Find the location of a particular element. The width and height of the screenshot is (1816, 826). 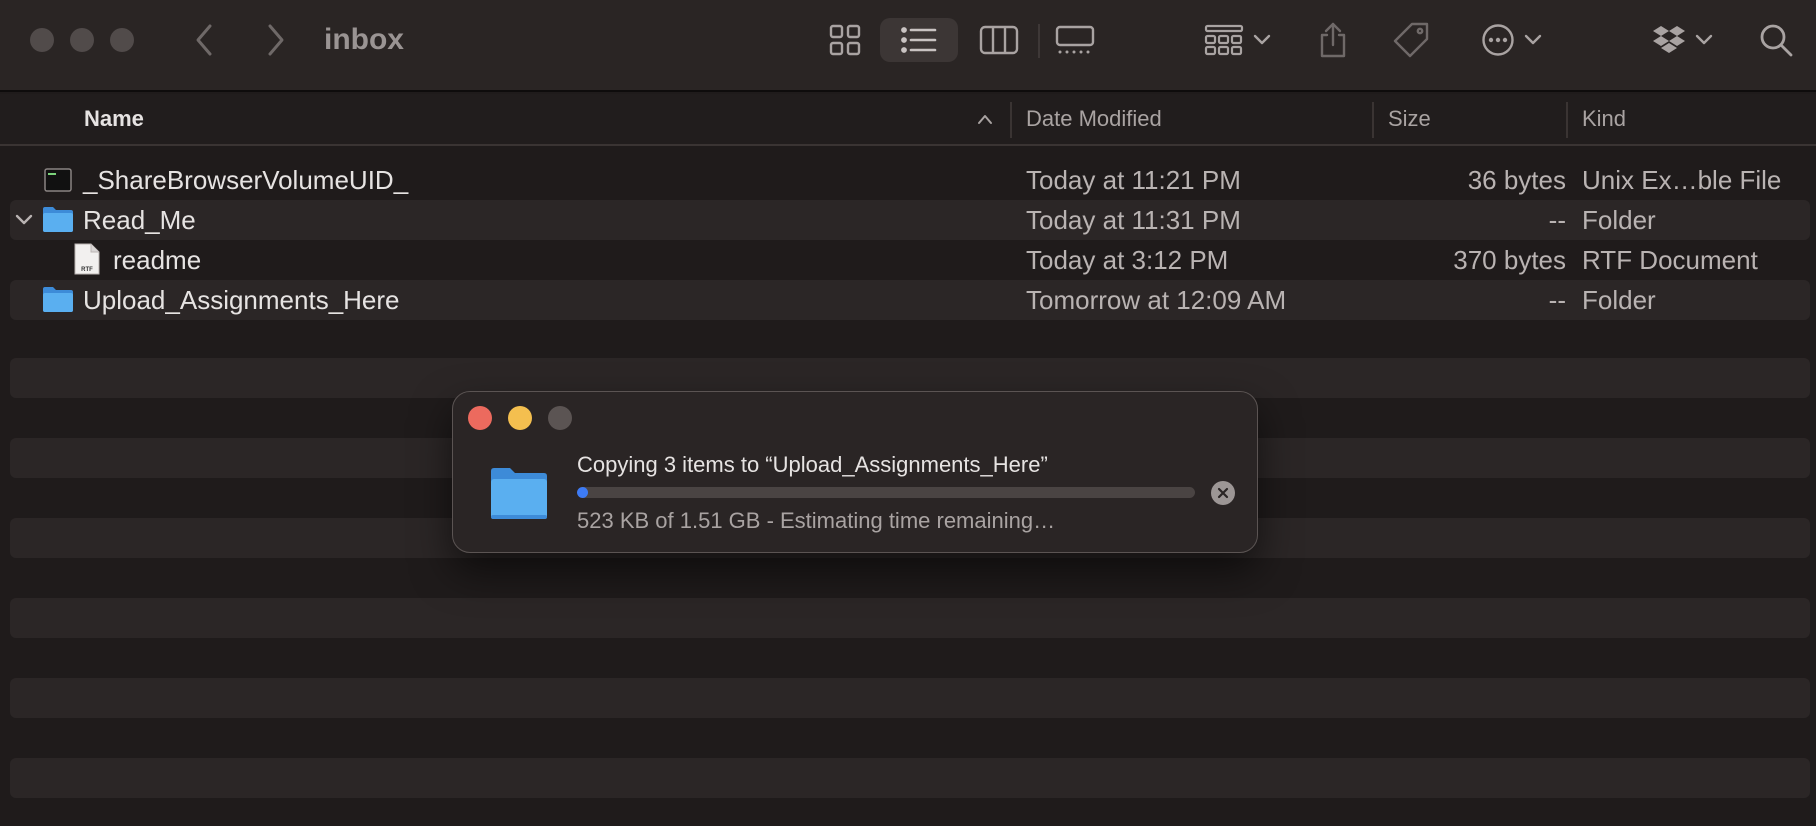

exec-file-icon is located at coordinates (58, 180).